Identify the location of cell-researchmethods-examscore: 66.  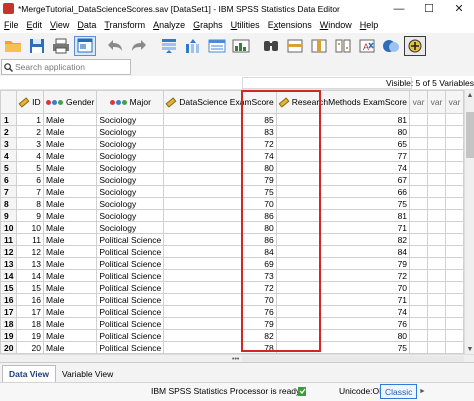
(343, 191).